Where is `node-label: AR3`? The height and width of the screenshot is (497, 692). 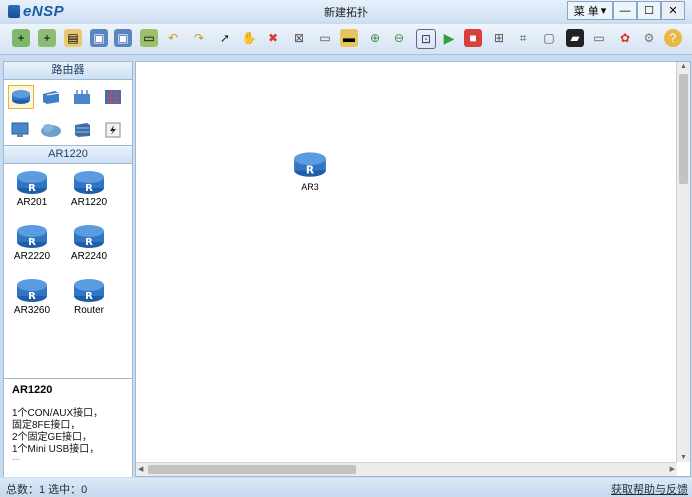
node-label: AR3 is located at coordinates (310, 187).